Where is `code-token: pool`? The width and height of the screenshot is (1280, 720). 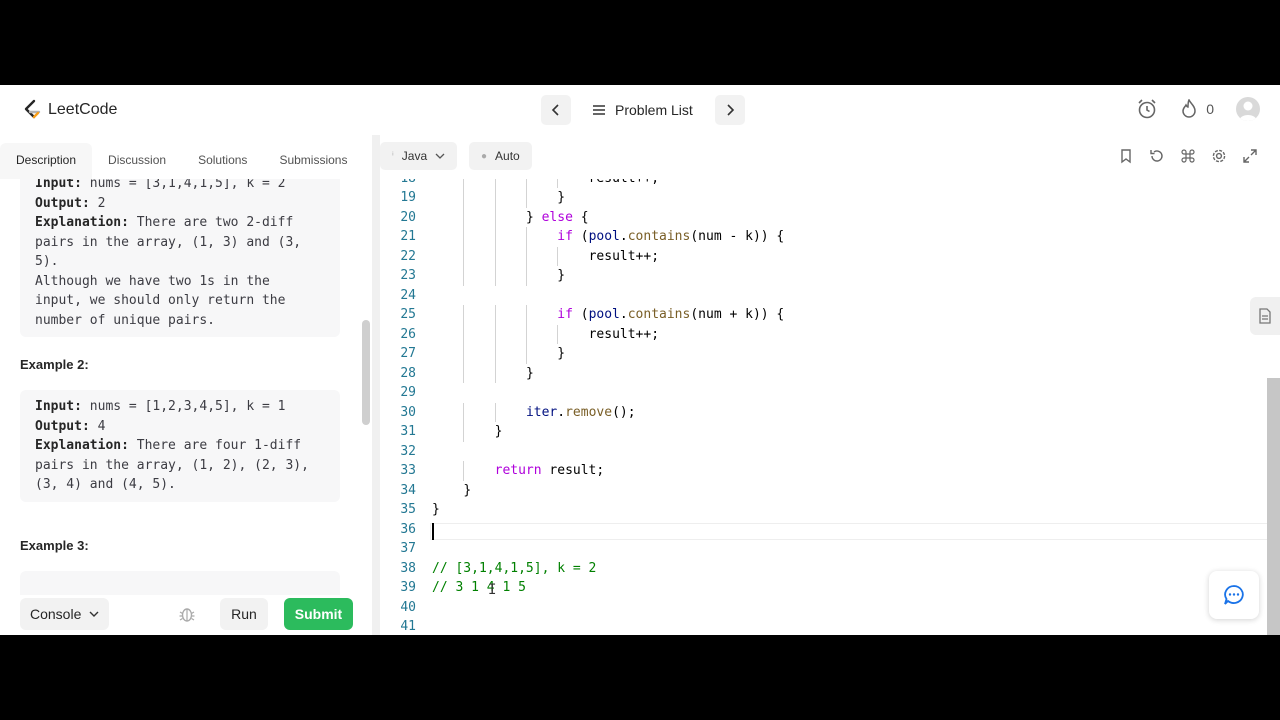 code-token: pool is located at coordinates (604, 236).